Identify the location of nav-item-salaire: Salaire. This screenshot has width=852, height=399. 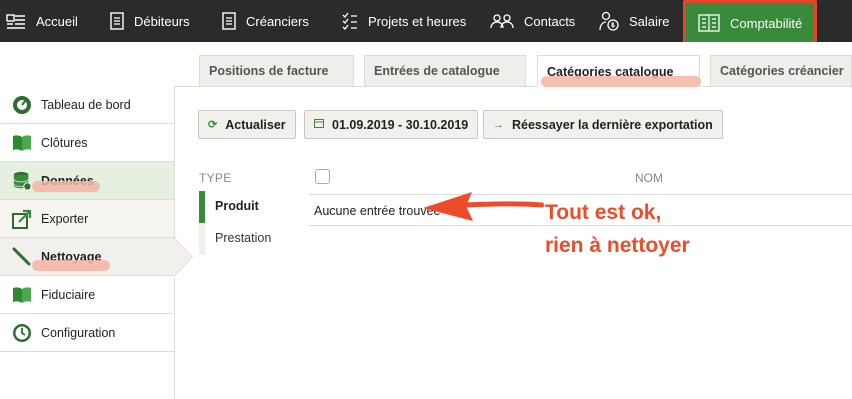
(634, 21).